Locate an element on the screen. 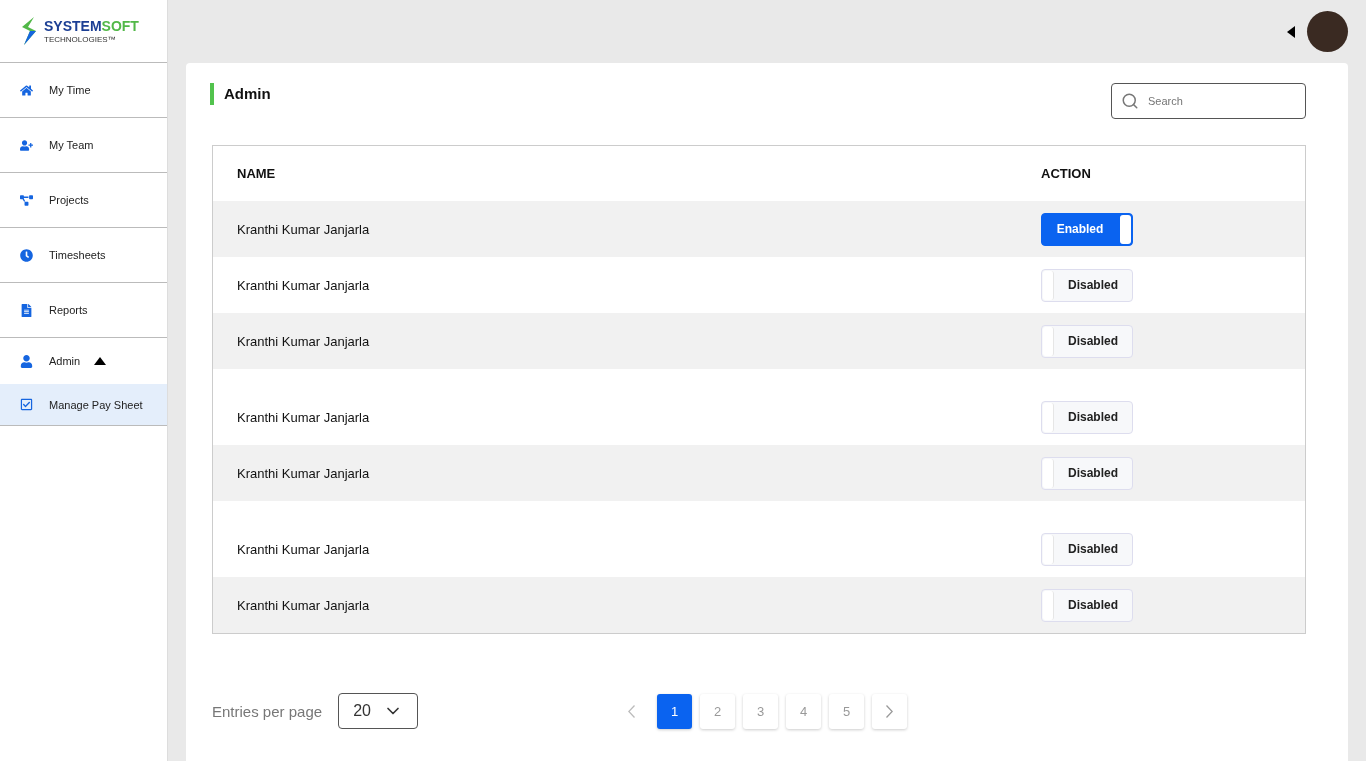 This screenshot has width=1366, height=761. checkbox-icon is located at coordinates (27, 404).